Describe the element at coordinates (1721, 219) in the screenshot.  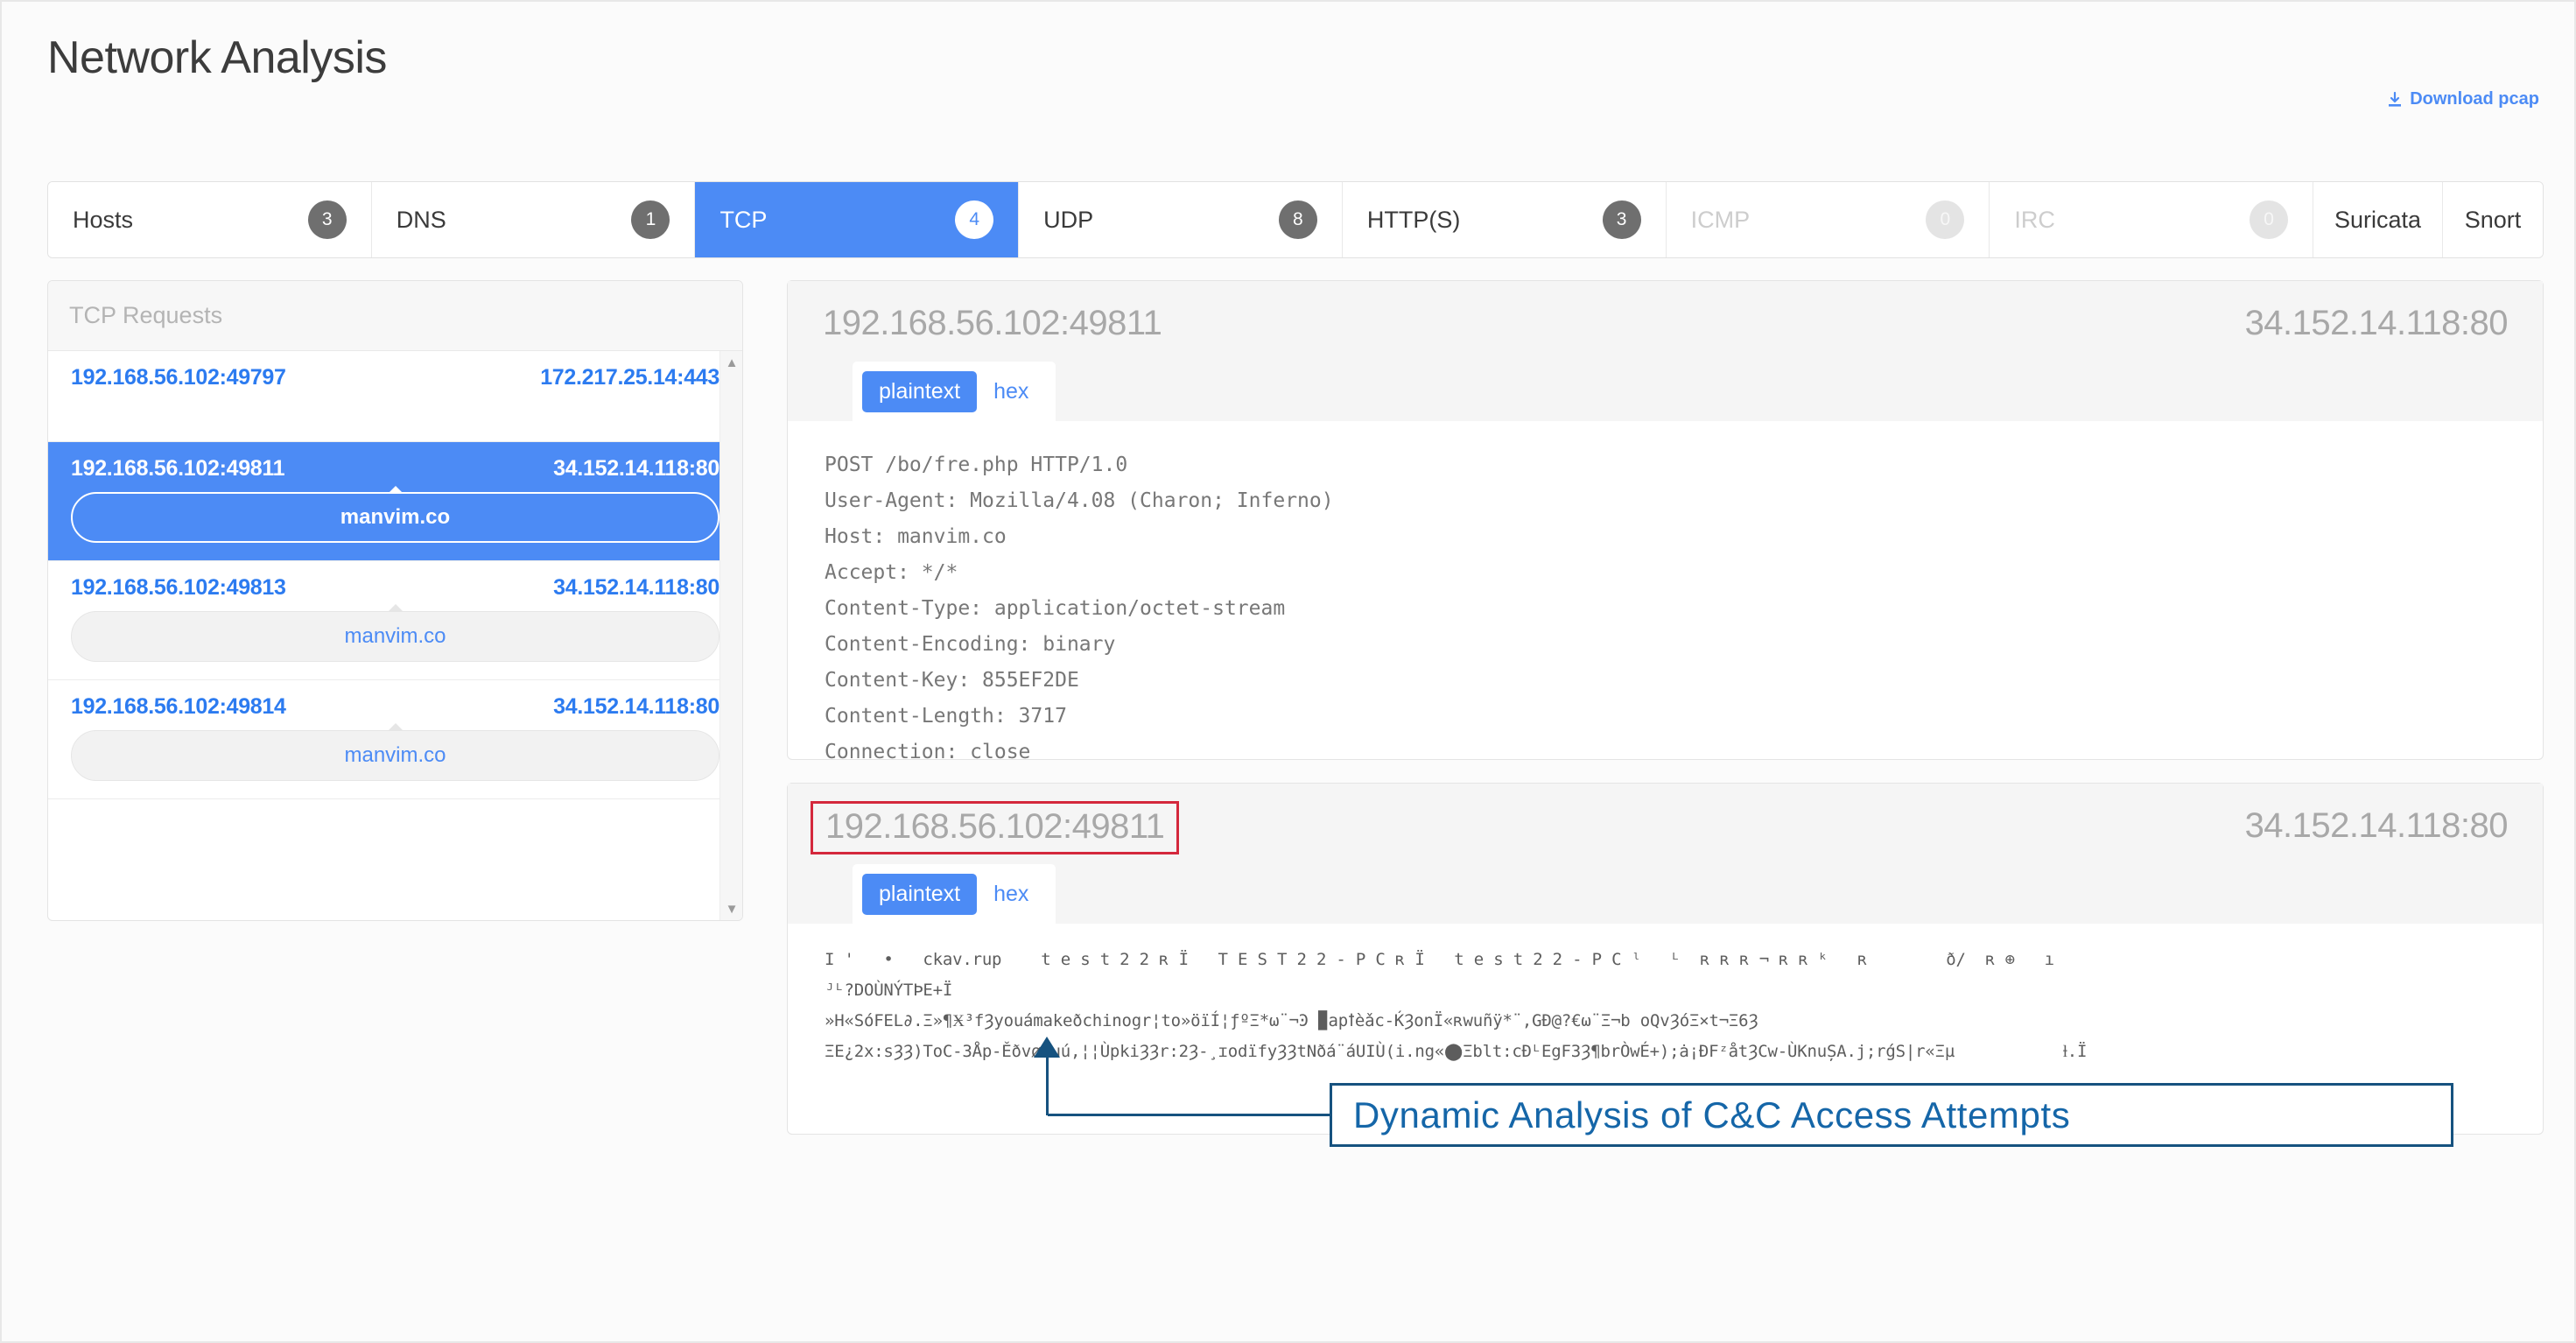
I see `tab-label: ICMP` at that location.